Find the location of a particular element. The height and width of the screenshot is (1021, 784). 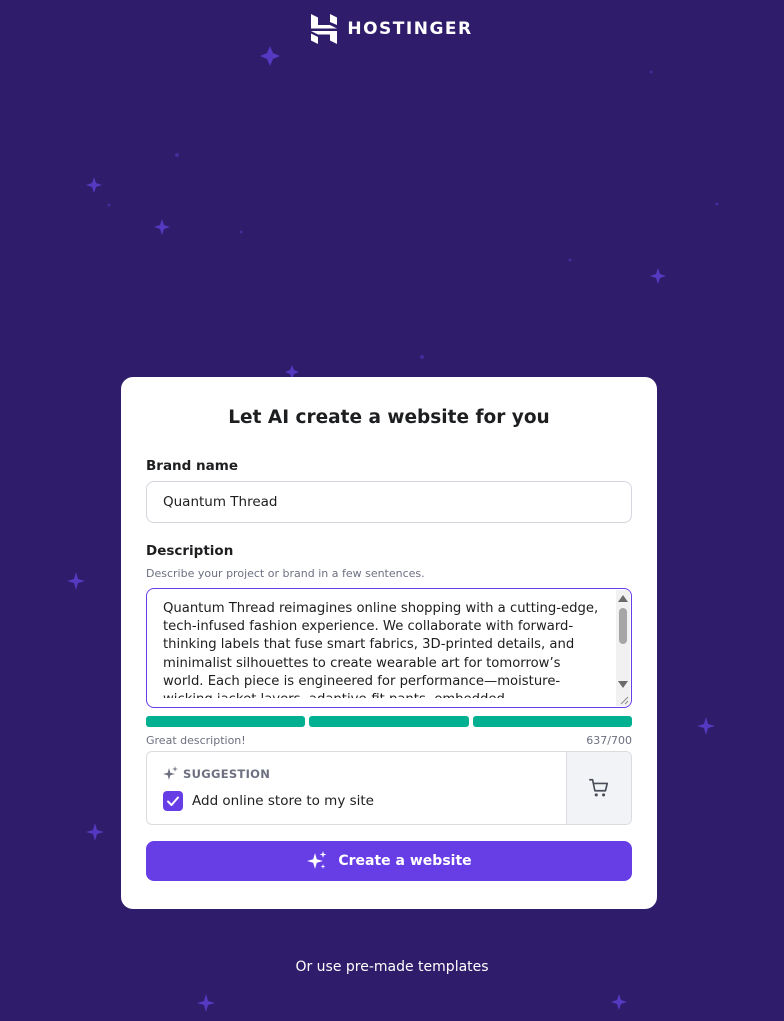

description-strength-meter is located at coordinates (389, 721).